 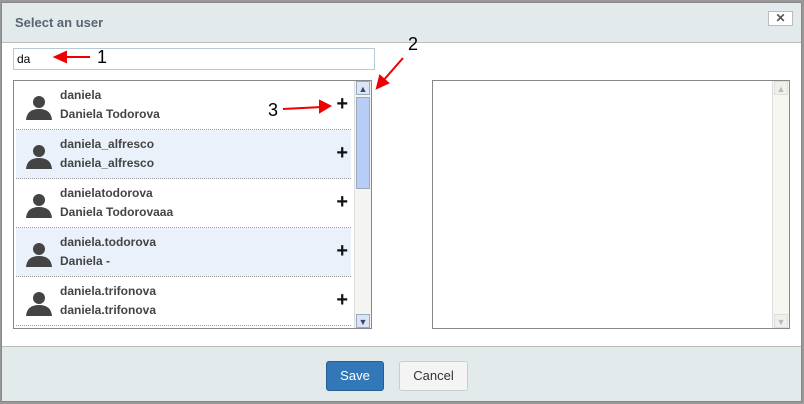 I want to click on annotation-3: 3, so click(x=273, y=110).